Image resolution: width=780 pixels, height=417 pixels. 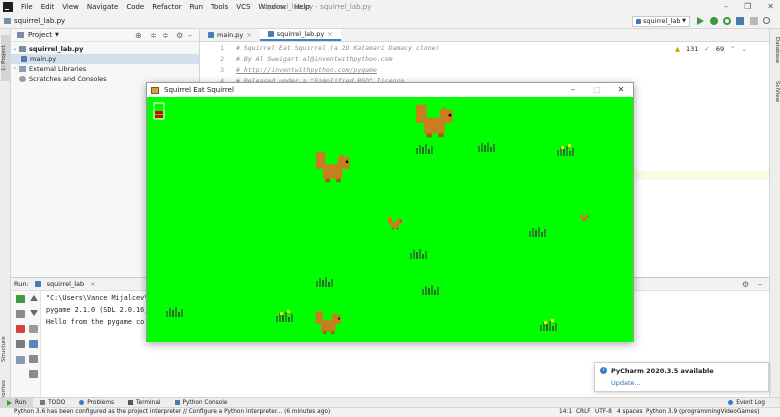 What do you see at coordinates (96, 403) in the screenshot?
I see `tab-problems: Problems` at bounding box center [96, 403].